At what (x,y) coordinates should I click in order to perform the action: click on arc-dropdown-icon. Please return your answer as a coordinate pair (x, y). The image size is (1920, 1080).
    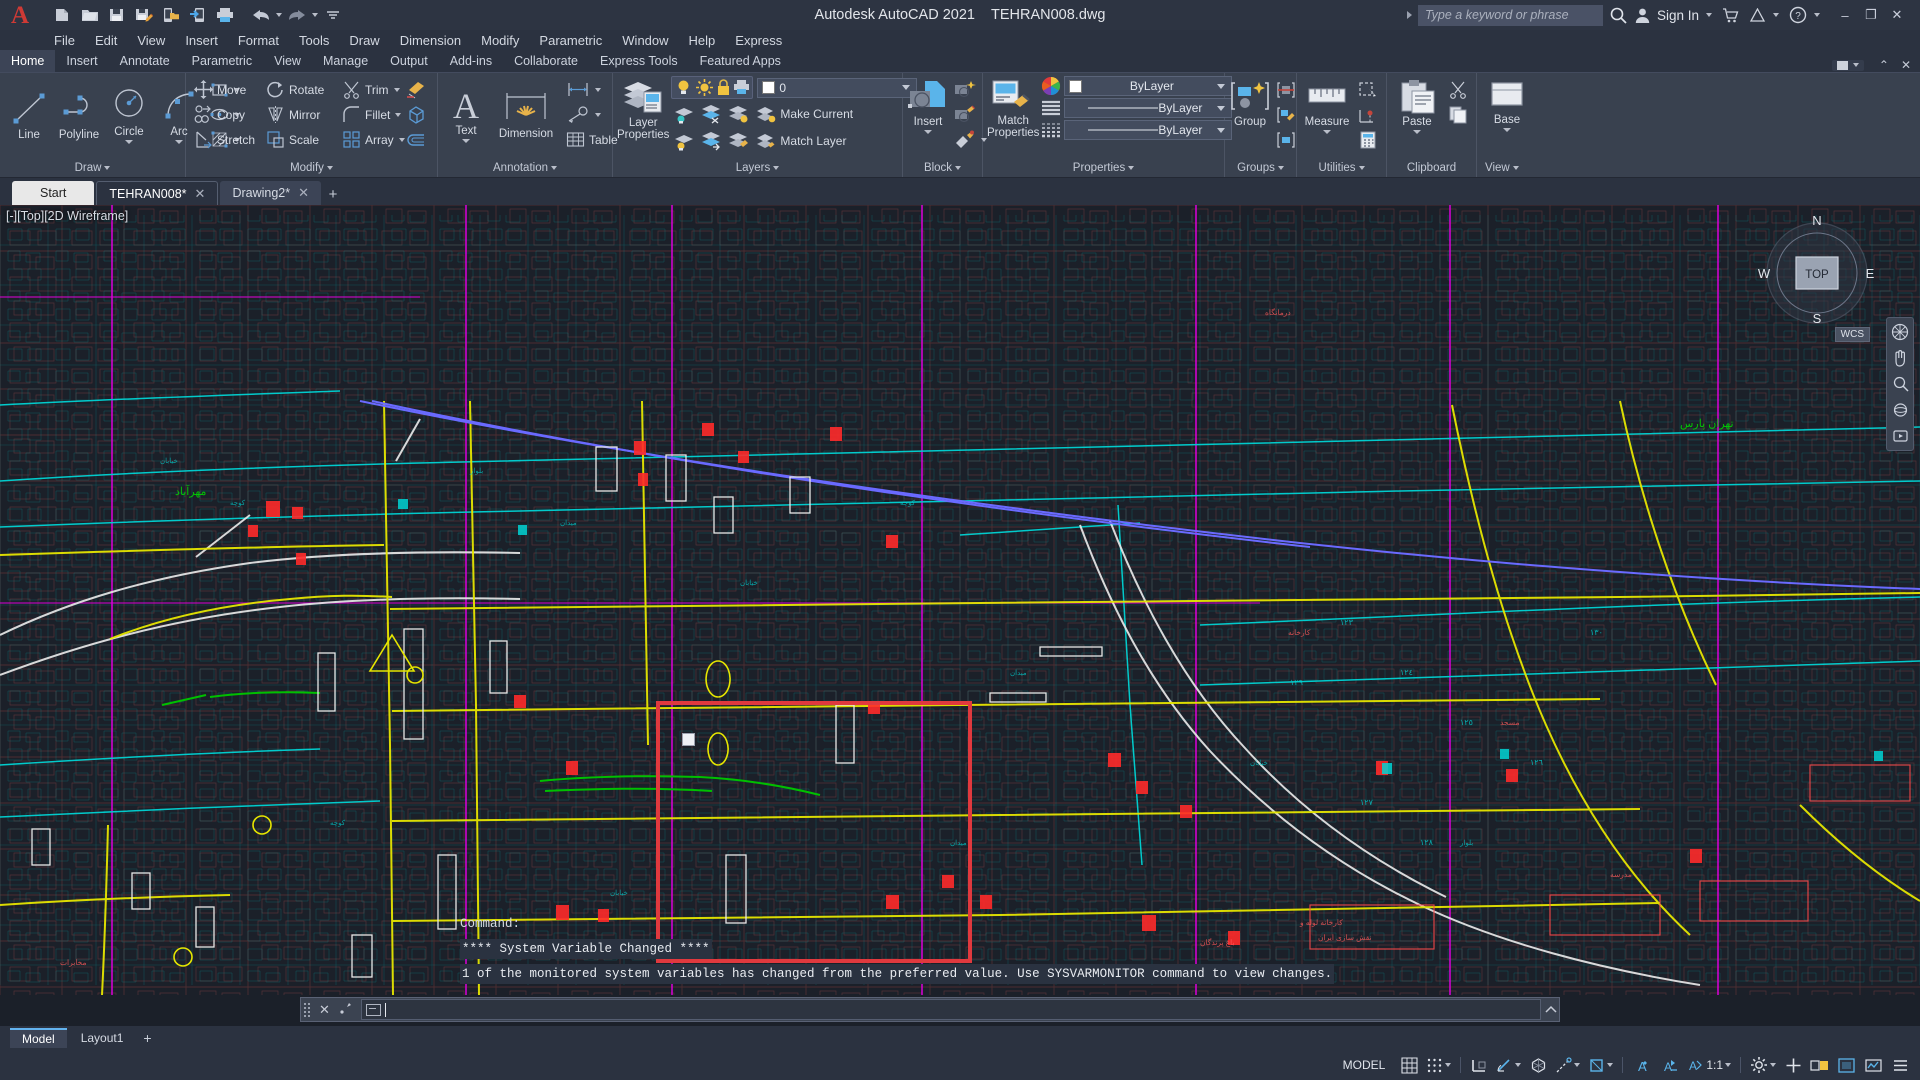
    Looking at the image, I should click on (179, 142).